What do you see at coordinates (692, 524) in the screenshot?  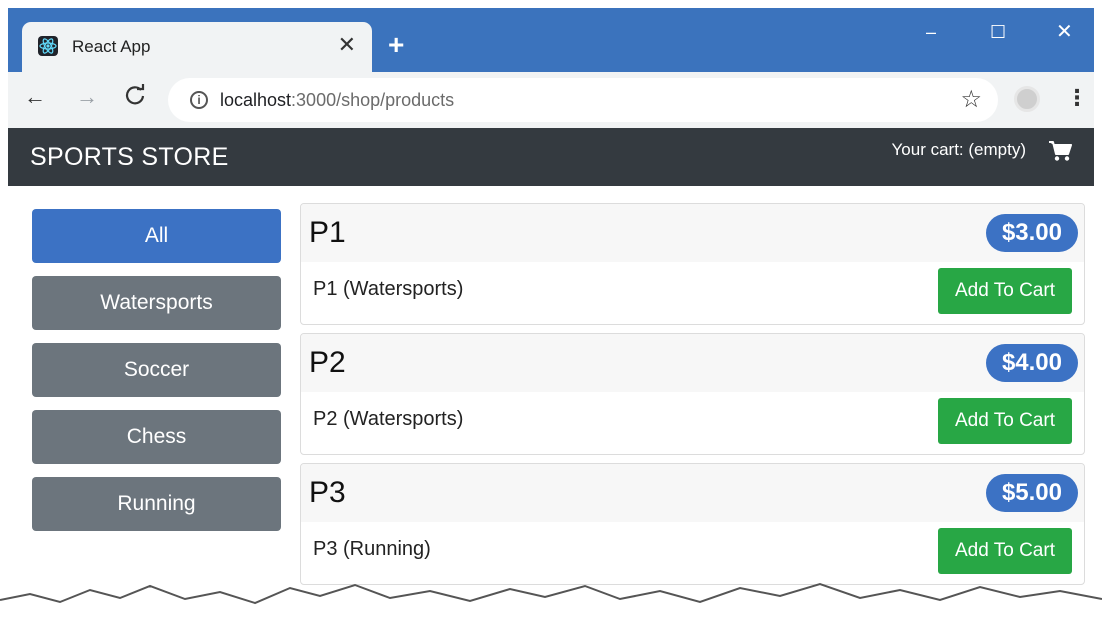 I see `product-card: P3 $5.00 P3 (Running) Add To Cart` at bounding box center [692, 524].